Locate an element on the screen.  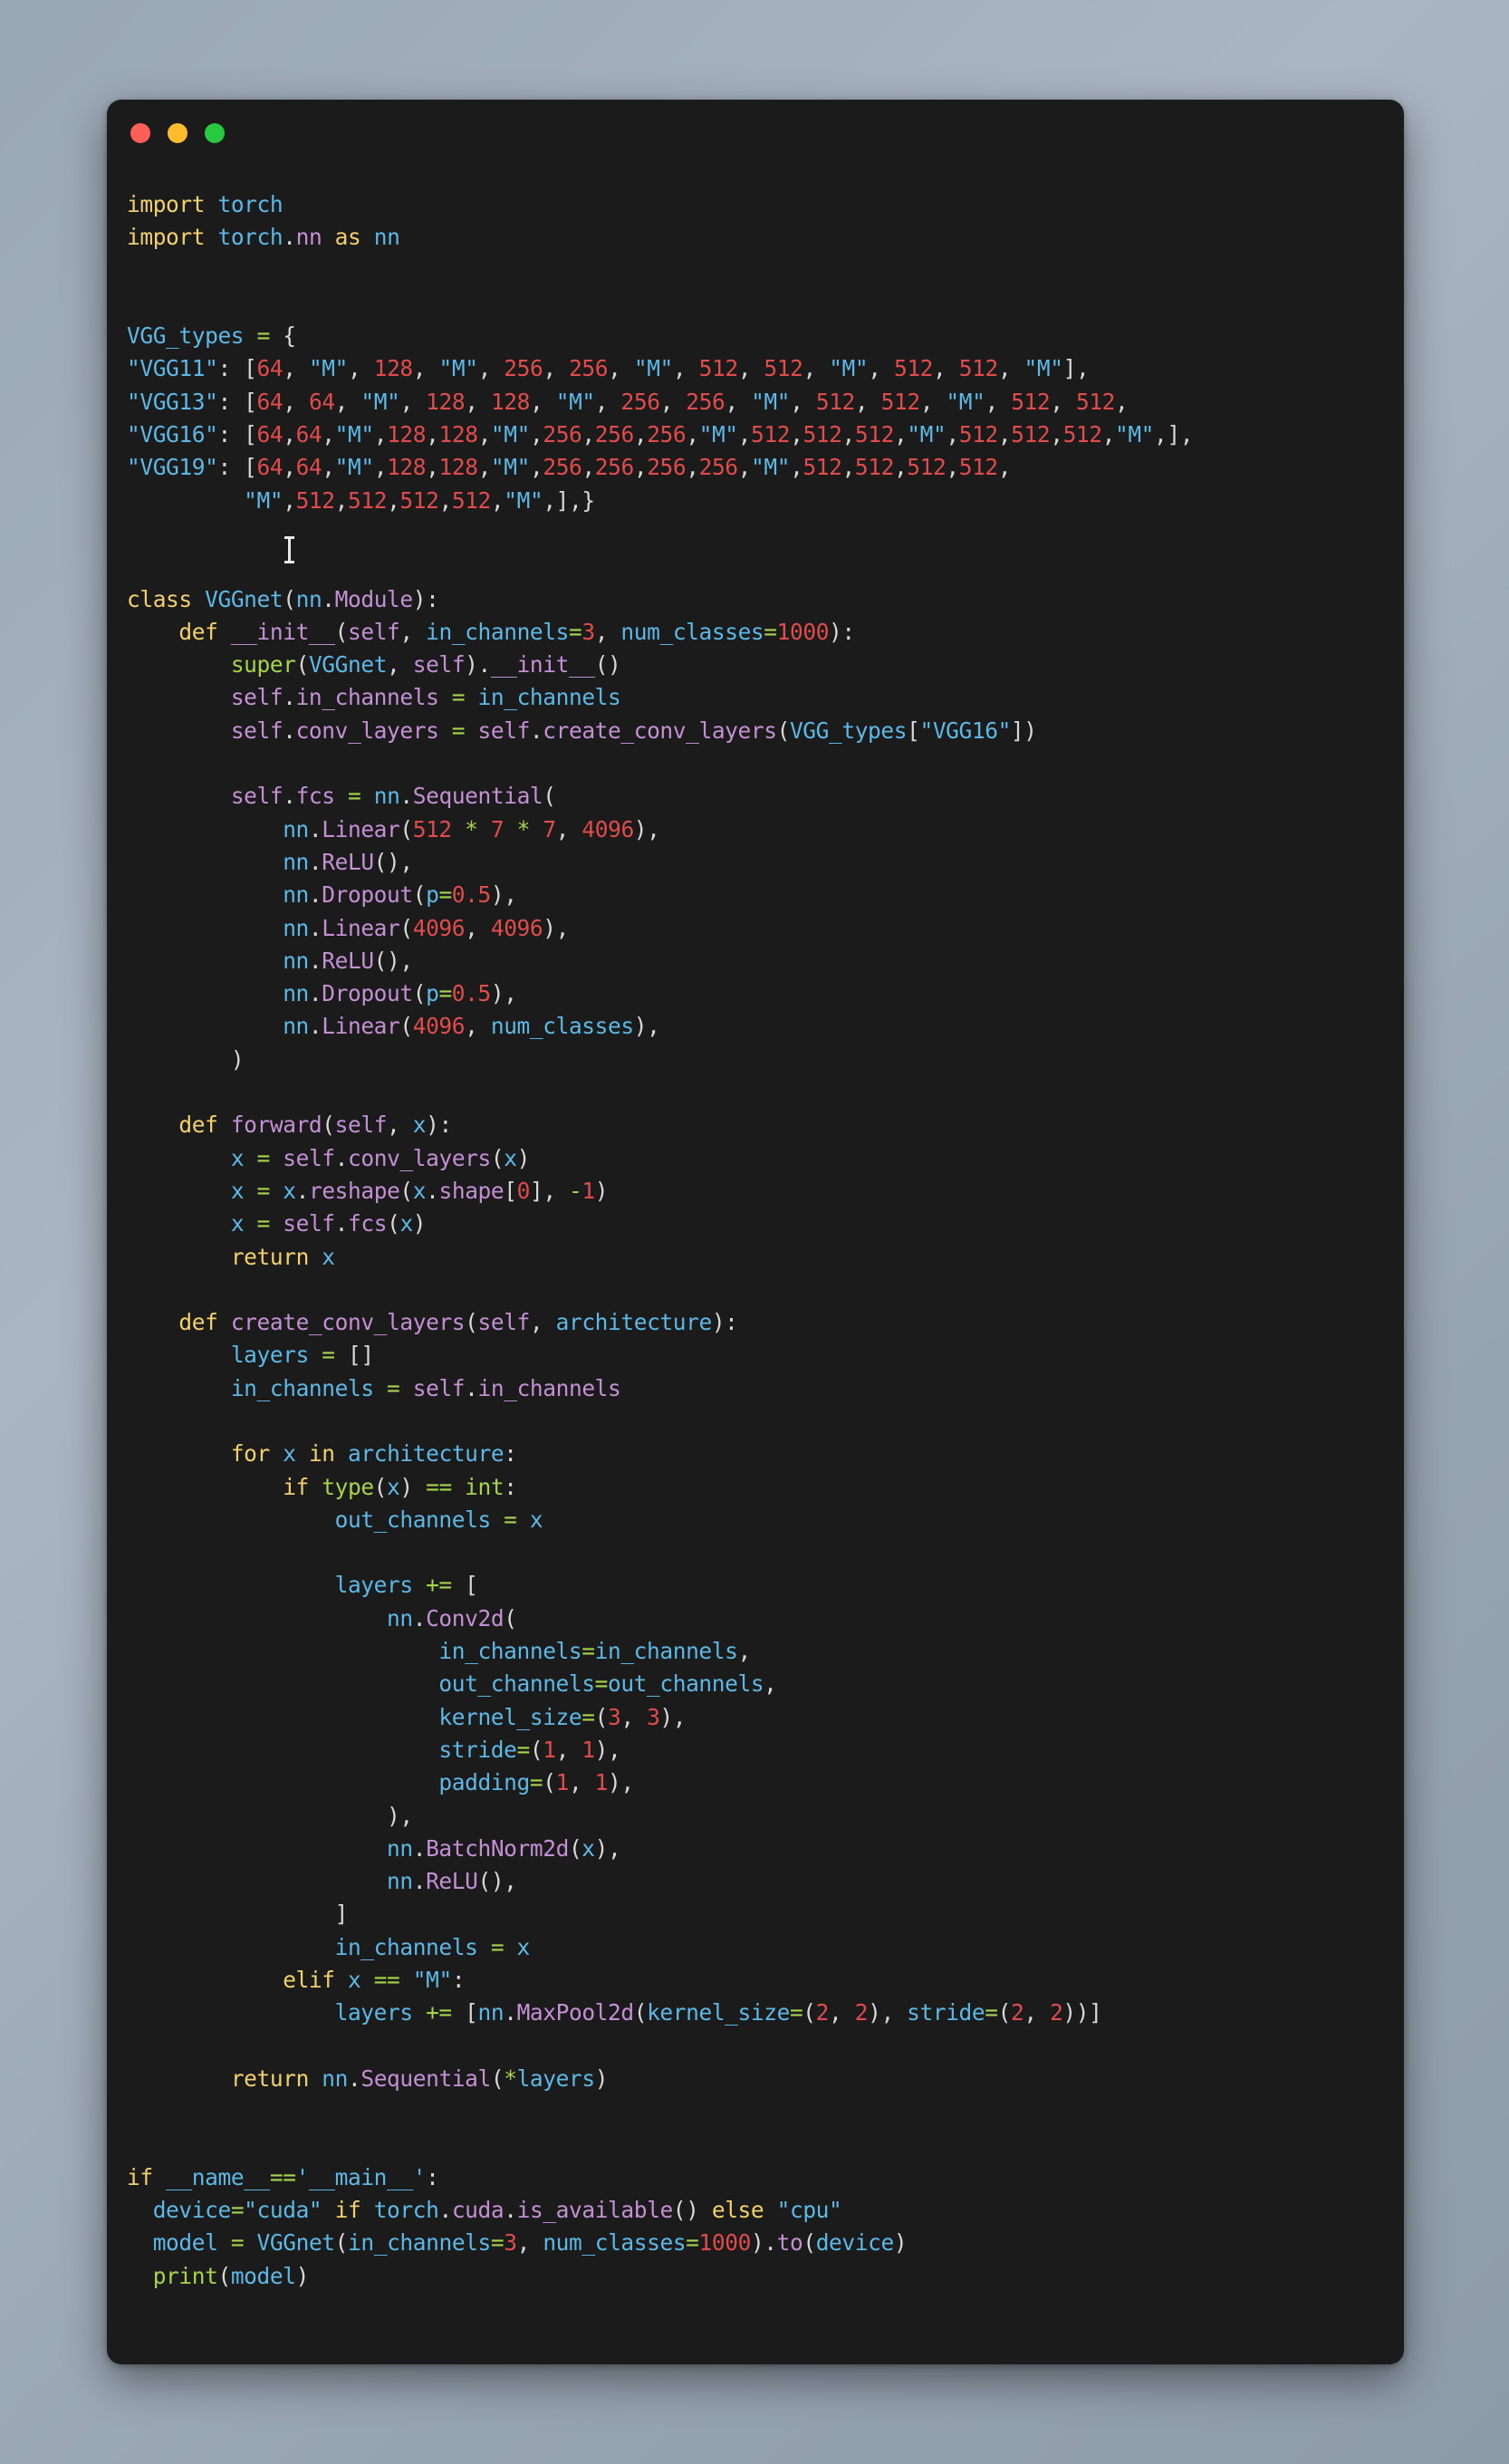
minimize-window-button is located at coordinates (177, 133).